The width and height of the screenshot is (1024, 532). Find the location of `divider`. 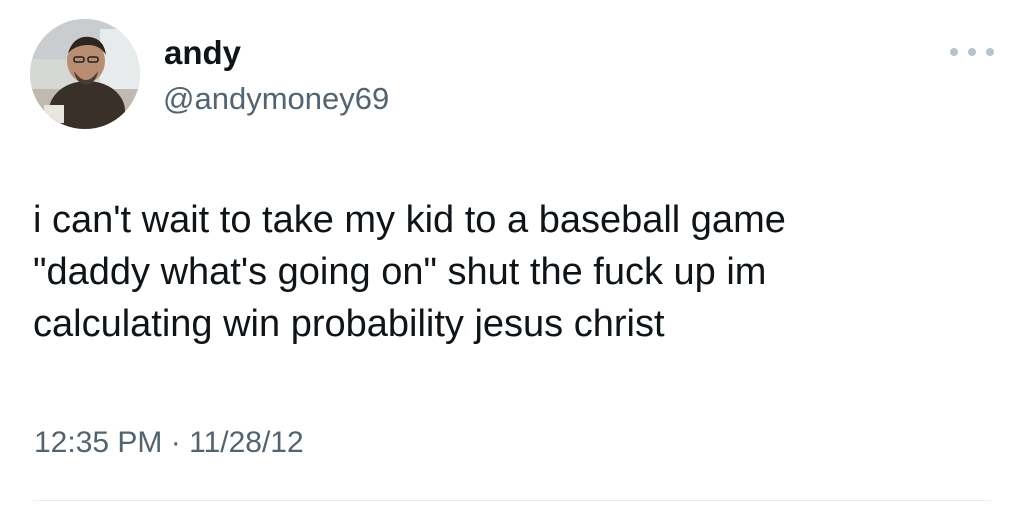

divider is located at coordinates (512, 500).